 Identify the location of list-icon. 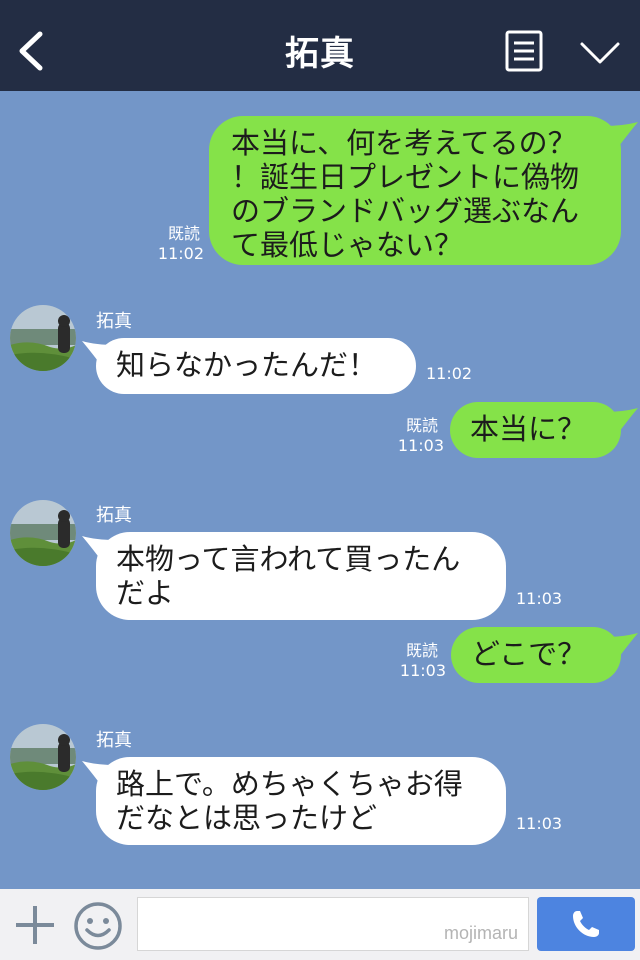
(524, 51).